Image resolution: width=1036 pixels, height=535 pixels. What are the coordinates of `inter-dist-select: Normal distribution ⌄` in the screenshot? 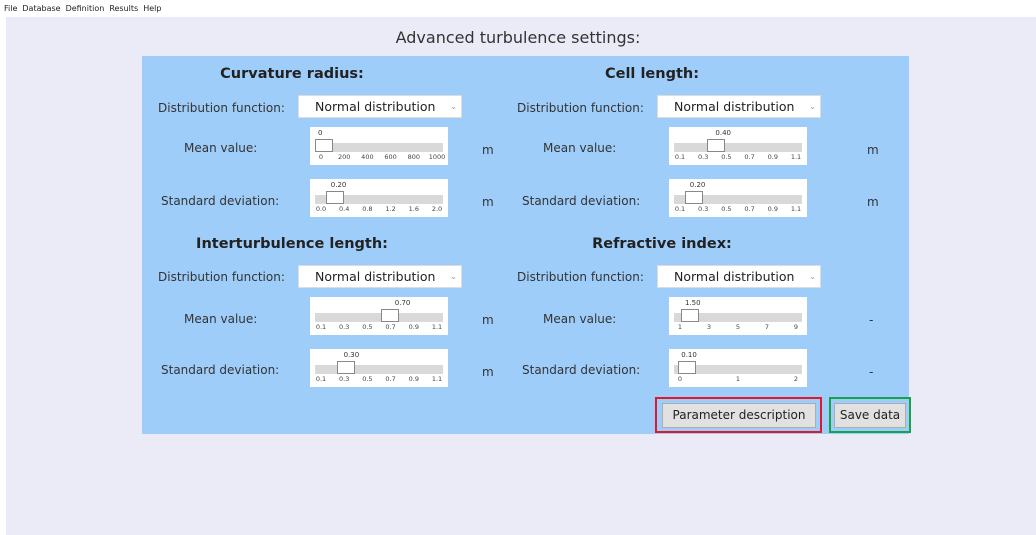 It's located at (380, 276).